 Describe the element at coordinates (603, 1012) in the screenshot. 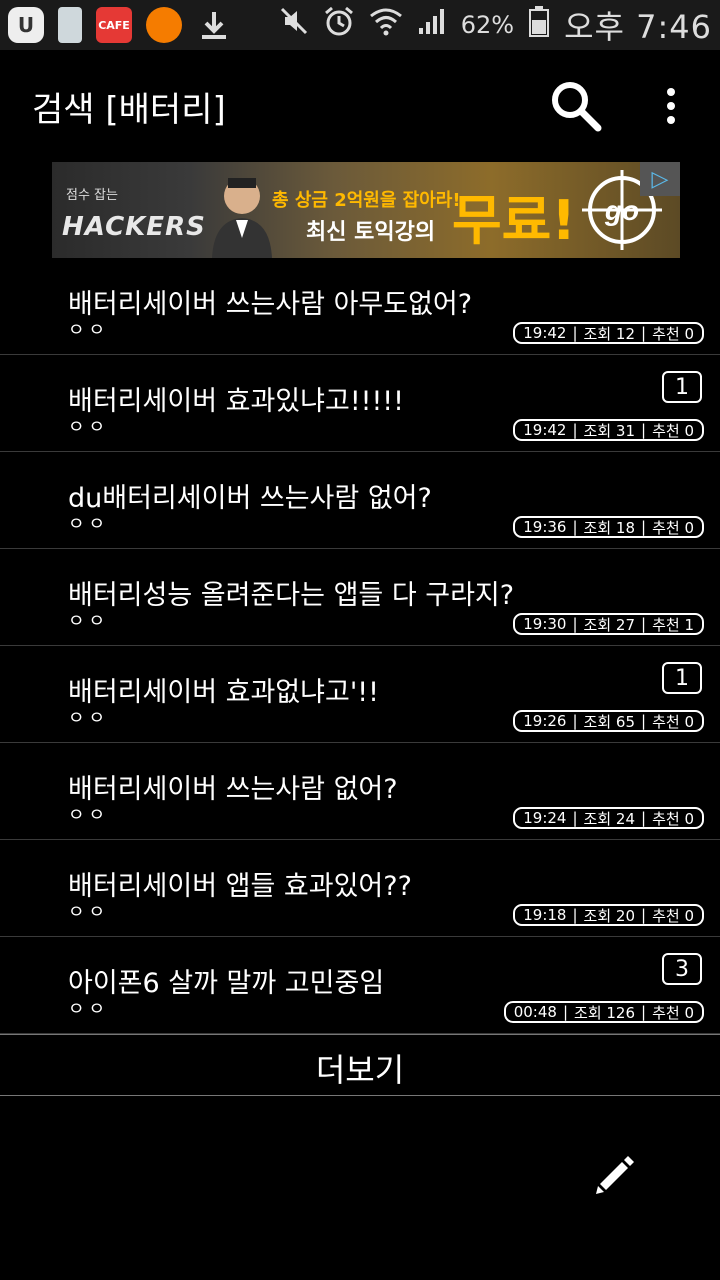

I see `post-meta: 00:48 | 조회 126 | 추천 0` at that location.